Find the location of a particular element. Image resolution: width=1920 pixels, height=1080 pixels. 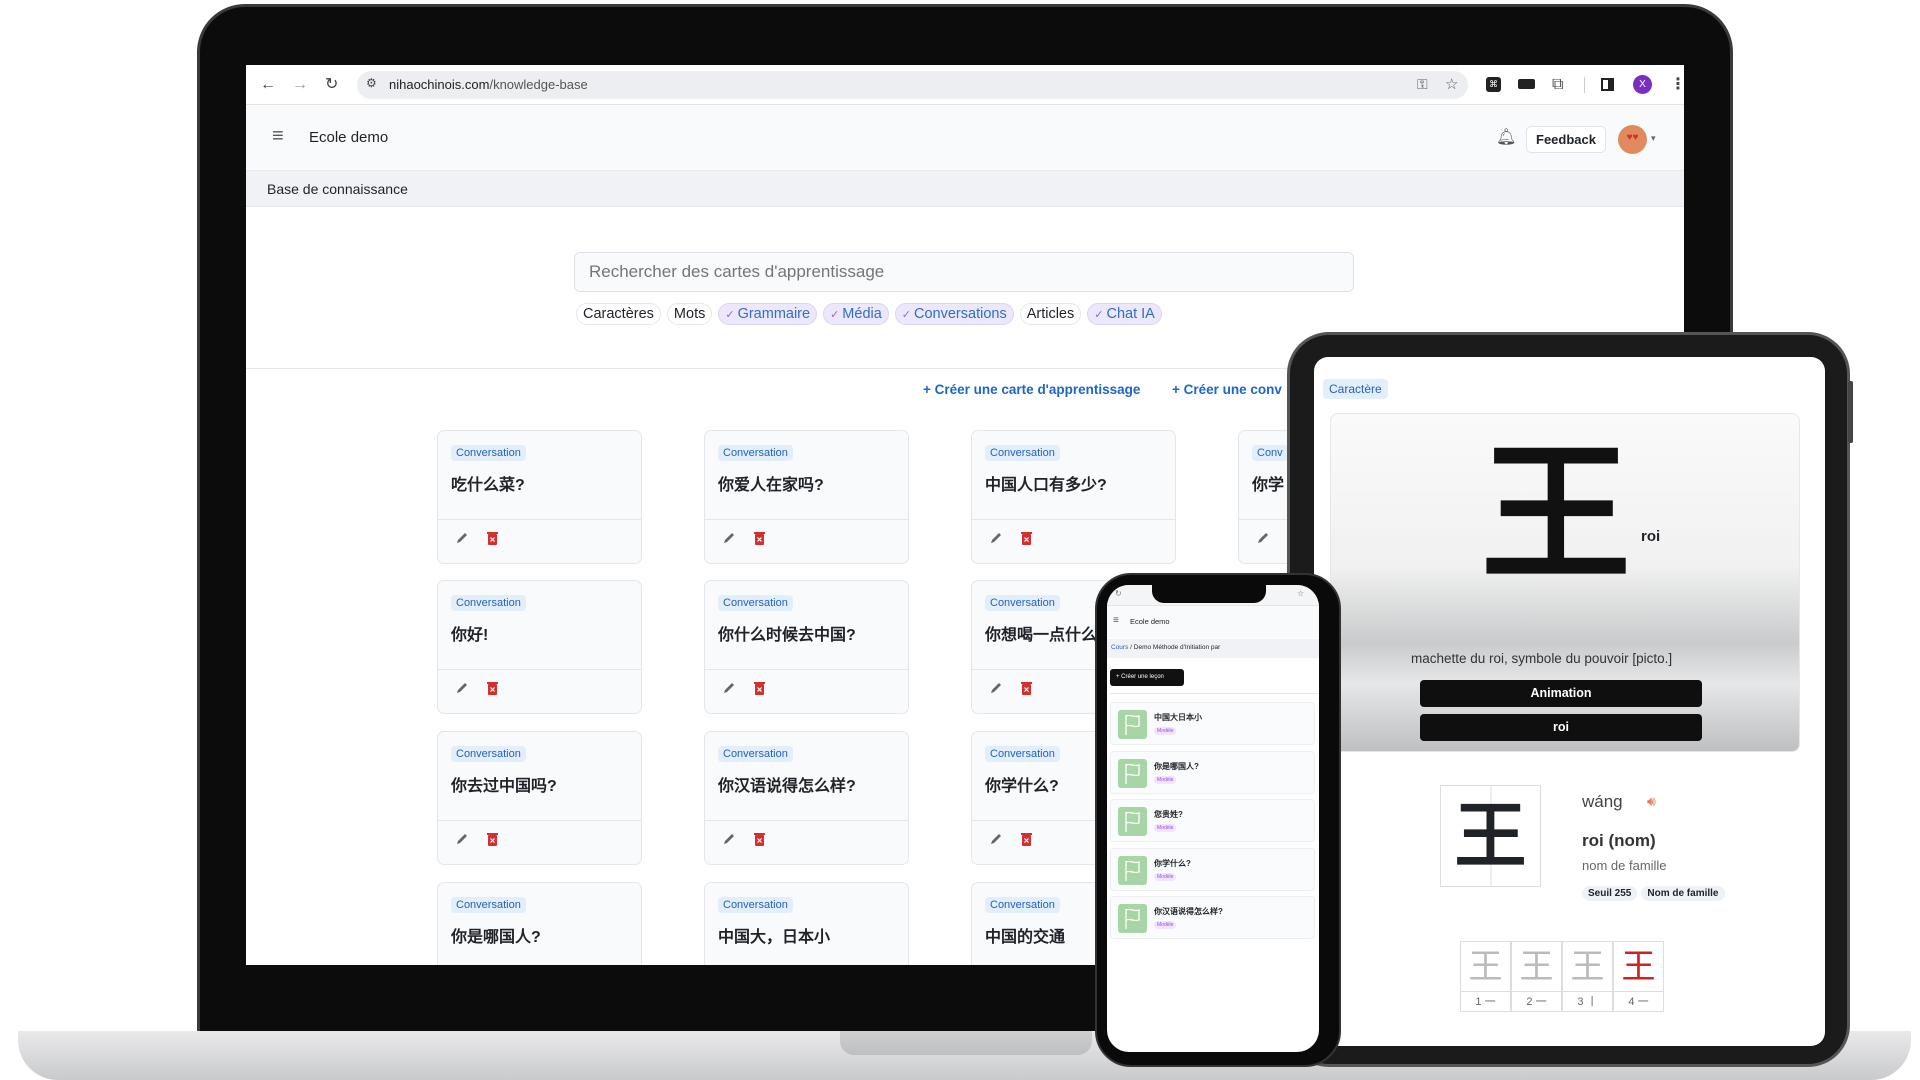

knowledge-card: Conversation 你爱人在家吗? is located at coordinates (806, 497).